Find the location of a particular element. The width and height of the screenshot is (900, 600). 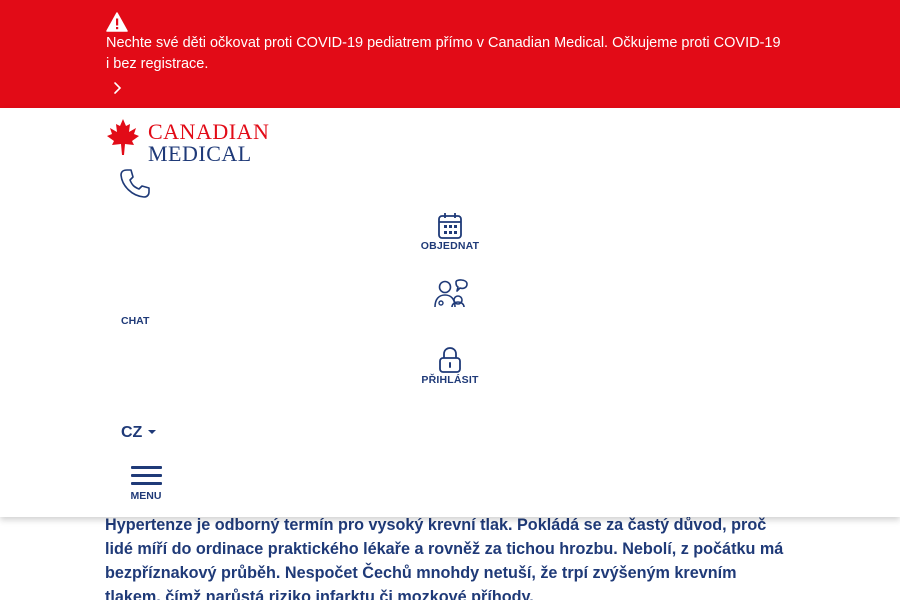

login-button: PŘIHLÁSIT is located at coordinates (450, 370).